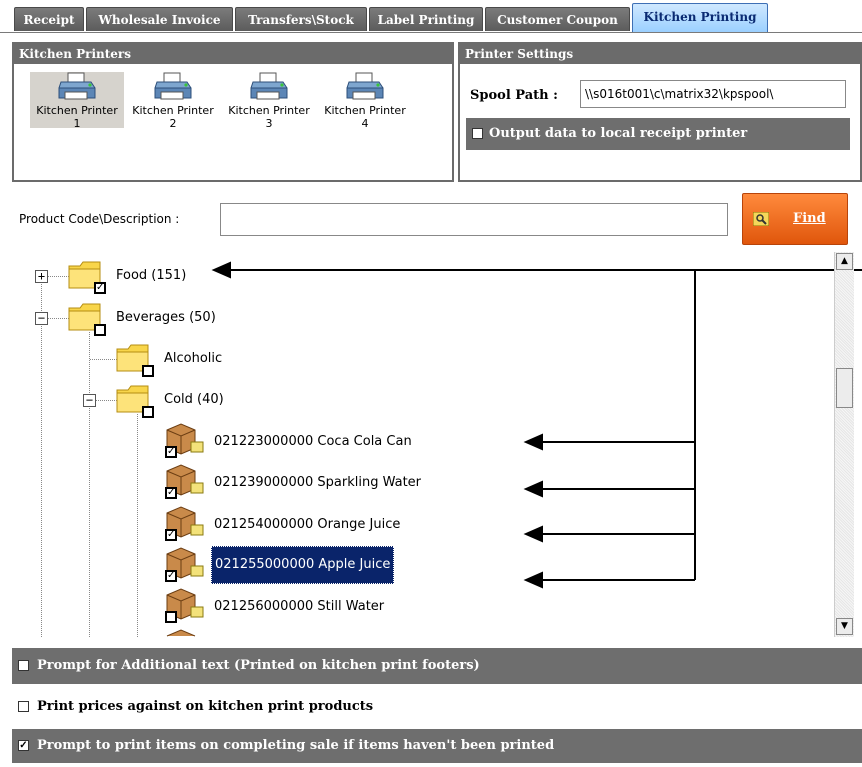  What do you see at coordinates (23, 745) in the screenshot?
I see `prompt-print-checkbox: ✓` at bounding box center [23, 745].